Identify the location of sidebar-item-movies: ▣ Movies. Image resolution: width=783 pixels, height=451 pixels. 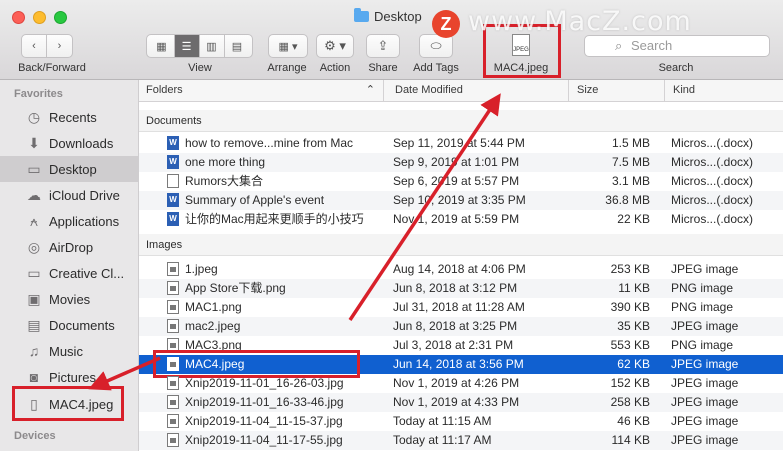
(69, 299).